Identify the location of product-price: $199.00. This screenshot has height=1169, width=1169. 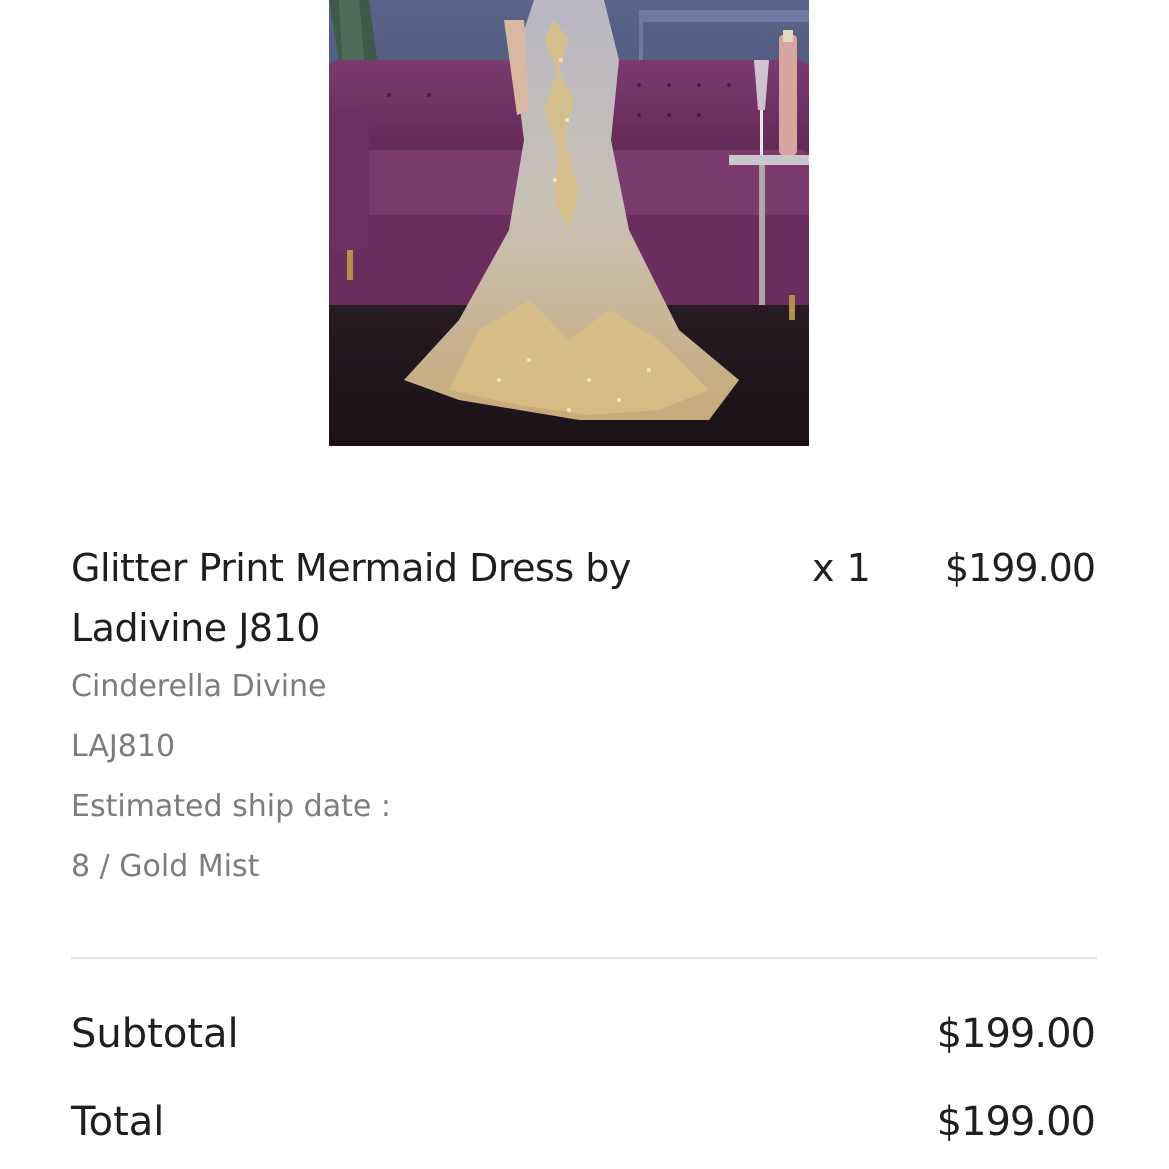
(1020, 568).